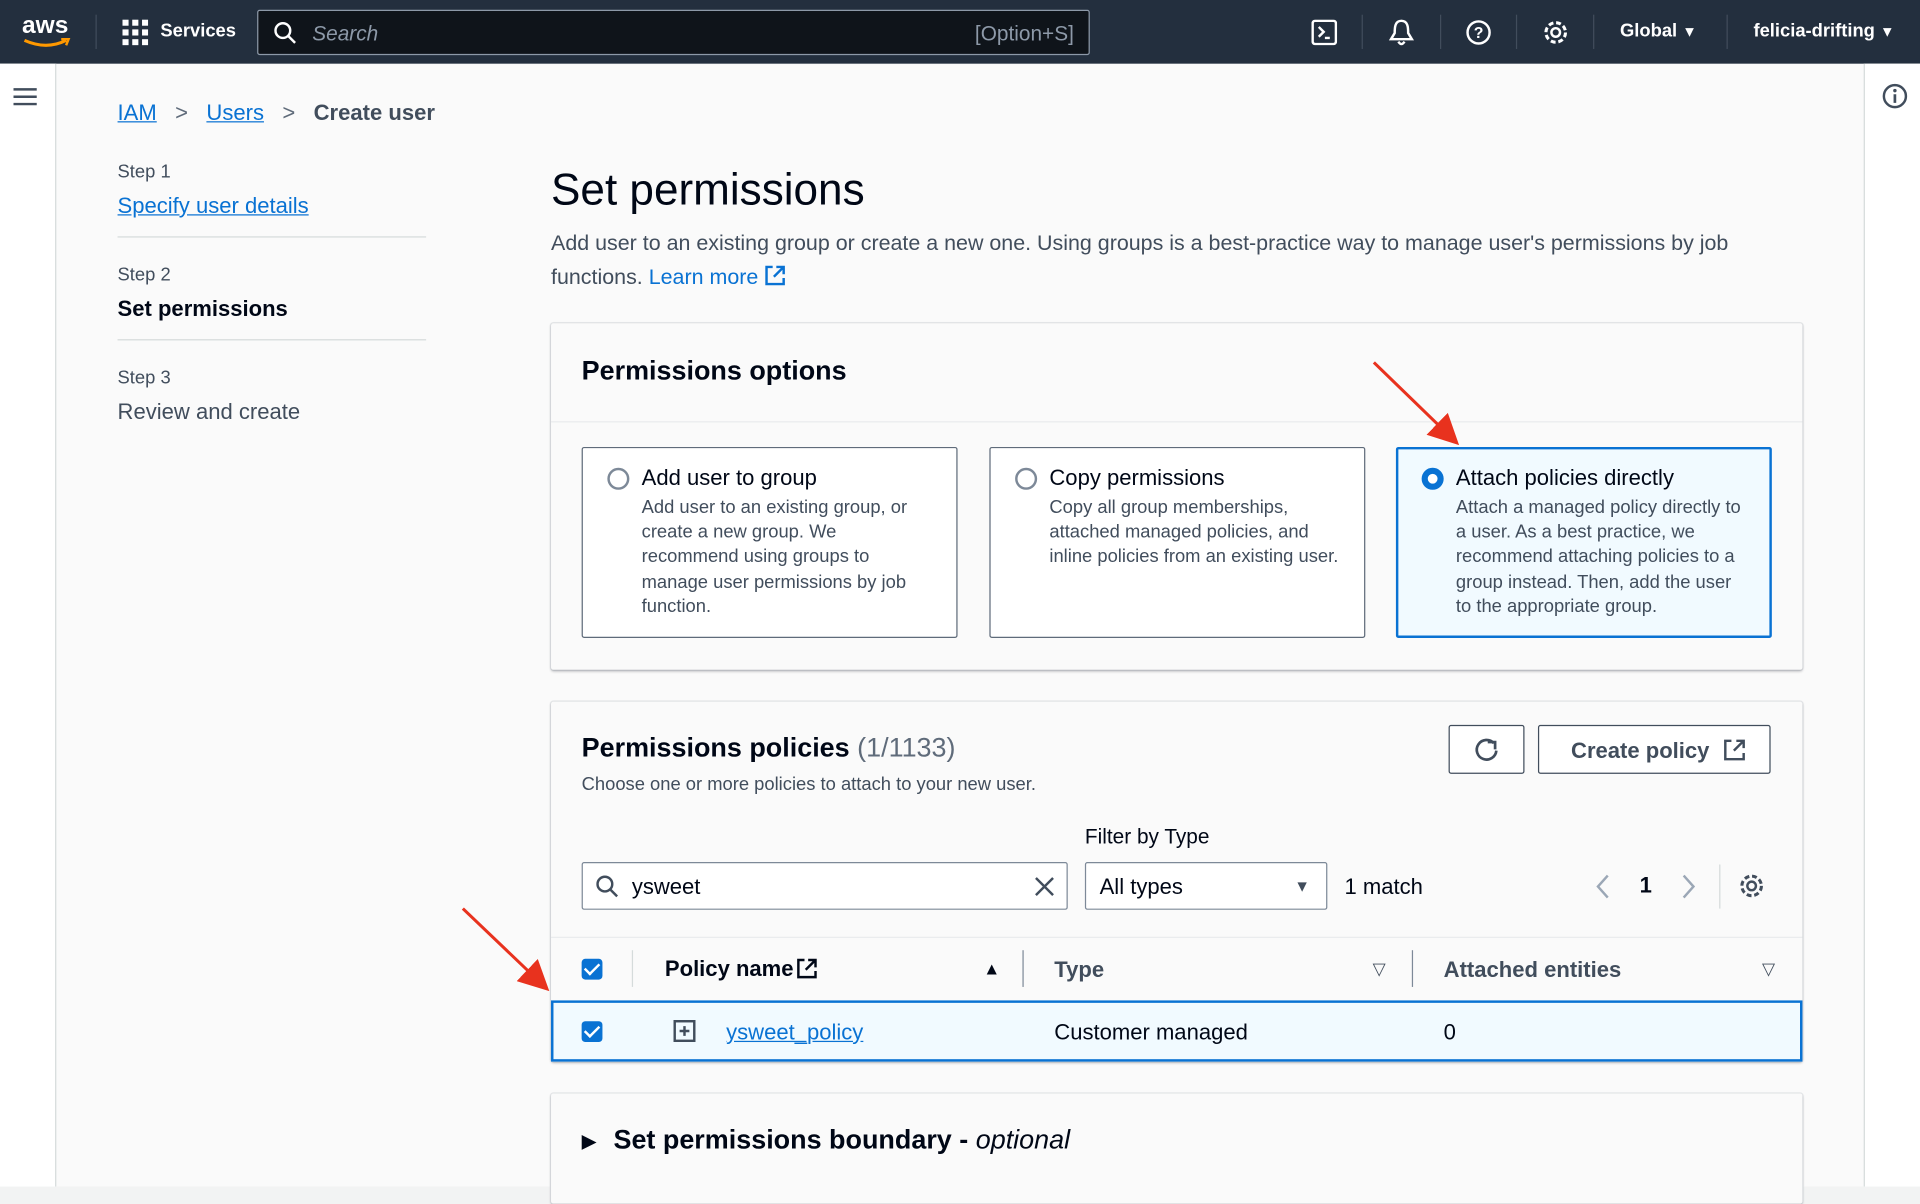 The width and height of the screenshot is (1920, 1204). I want to click on option-title: Copy permissions, so click(1137, 477).